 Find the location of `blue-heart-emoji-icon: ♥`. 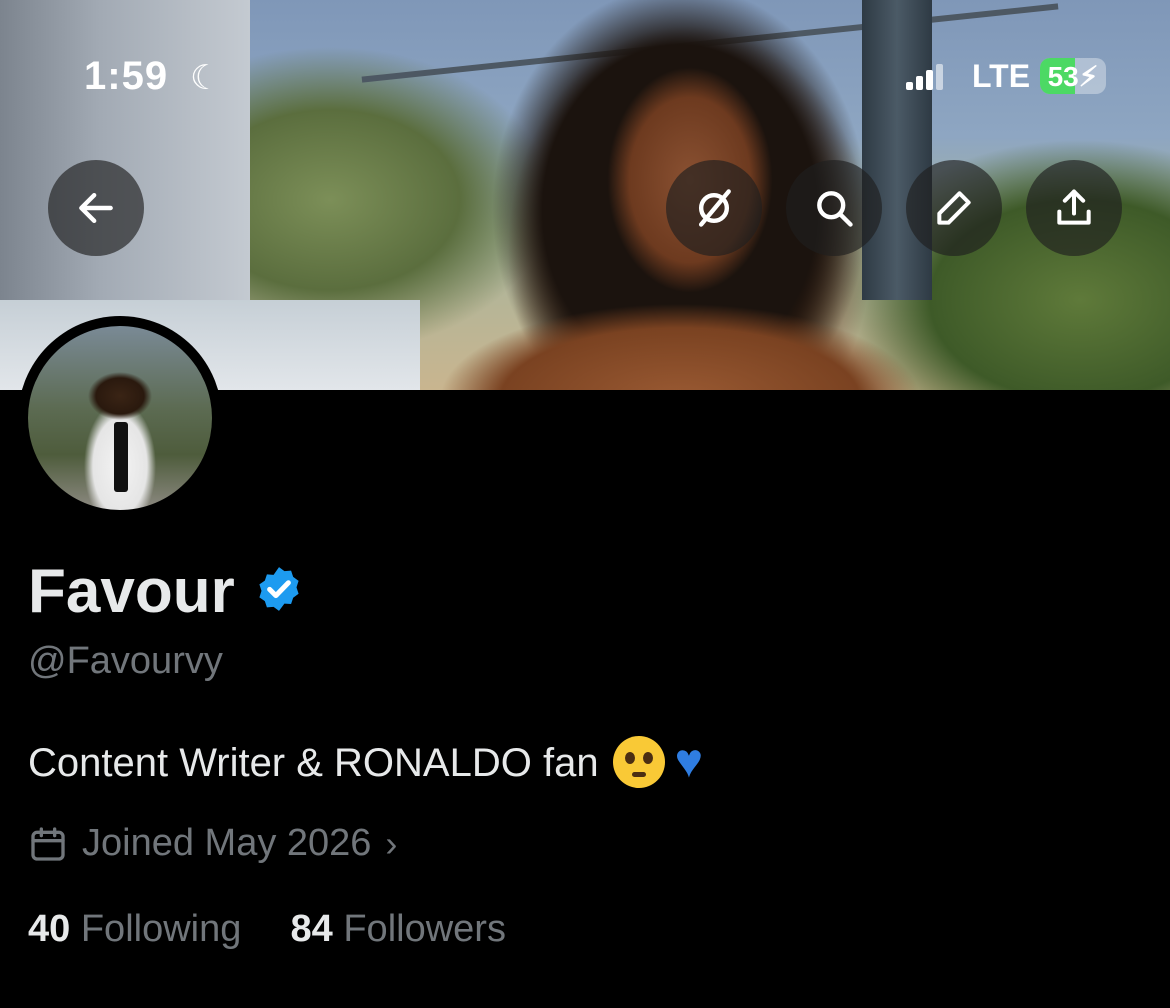

blue-heart-emoji-icon: ♥ is located at coordinates (689, 761).